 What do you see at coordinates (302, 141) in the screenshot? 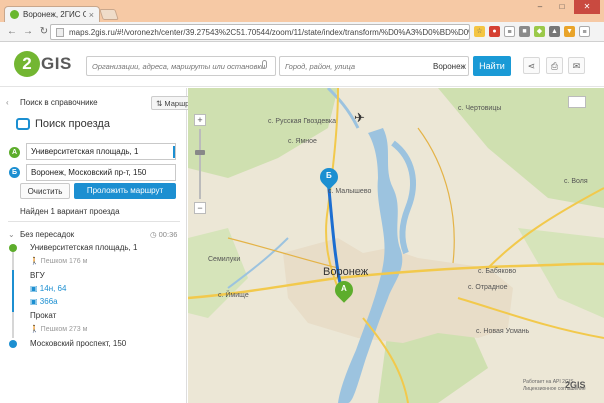
I see `place-label: с. Ямное` at bounding box center [302, 141].